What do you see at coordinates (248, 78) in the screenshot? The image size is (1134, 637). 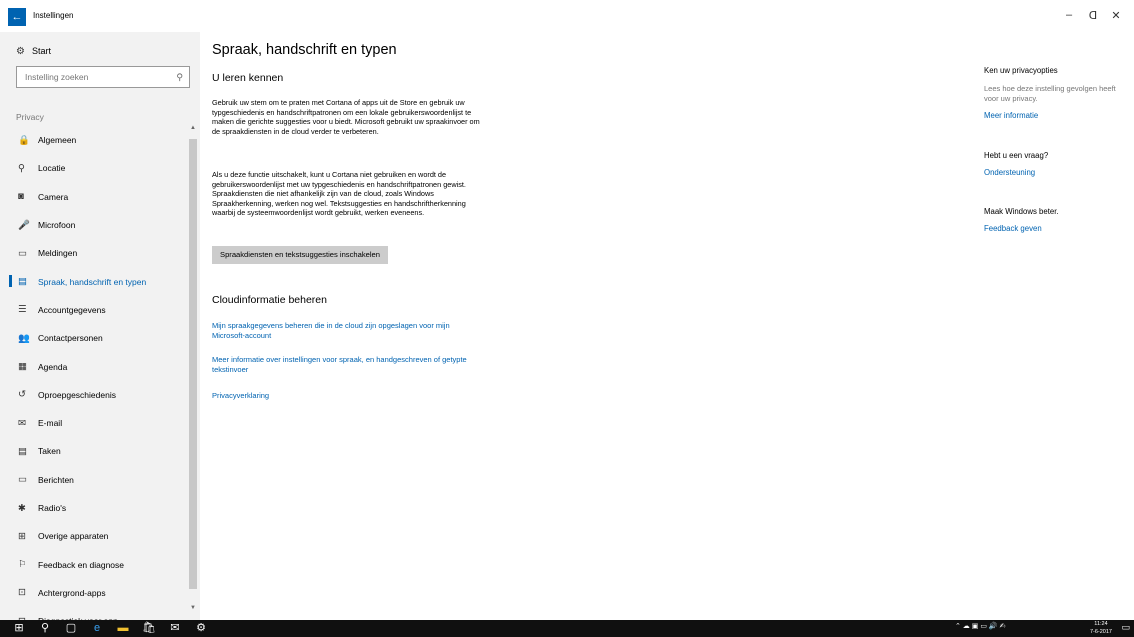 I see `section-heading-know-you: U leren kennen` at bounding box center [248, 78].